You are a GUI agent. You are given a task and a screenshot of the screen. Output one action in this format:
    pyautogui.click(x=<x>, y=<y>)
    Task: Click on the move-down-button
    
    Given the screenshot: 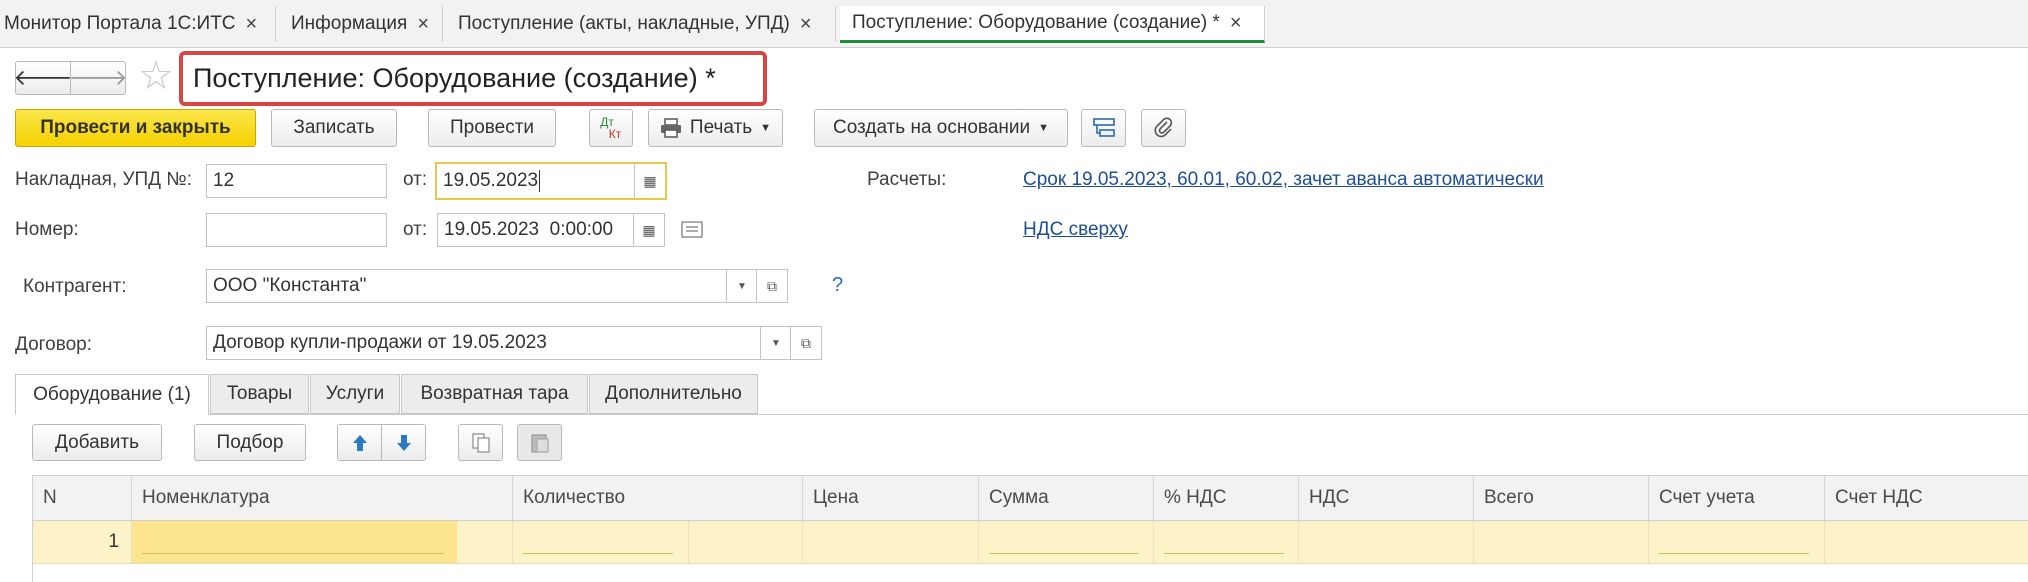 What is the action you would take?
    pyautogui.click(x=403, y=442)
    